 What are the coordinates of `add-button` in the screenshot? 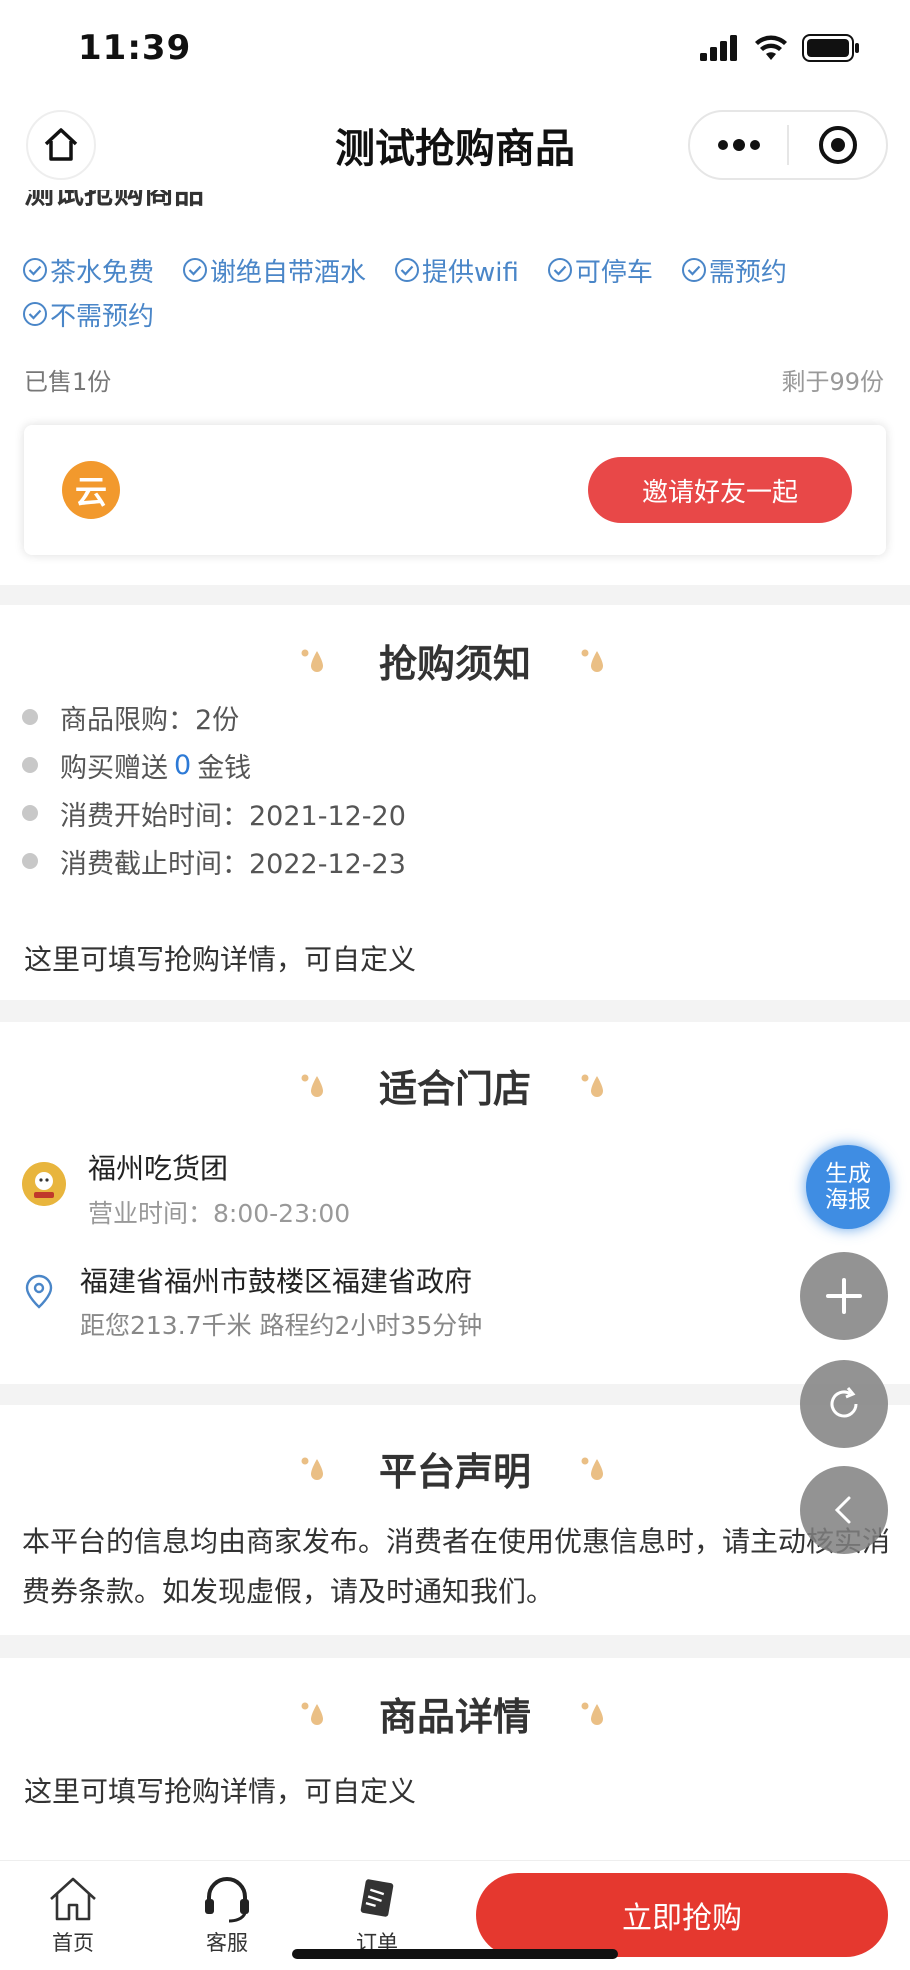 It's located at (844, 1296).